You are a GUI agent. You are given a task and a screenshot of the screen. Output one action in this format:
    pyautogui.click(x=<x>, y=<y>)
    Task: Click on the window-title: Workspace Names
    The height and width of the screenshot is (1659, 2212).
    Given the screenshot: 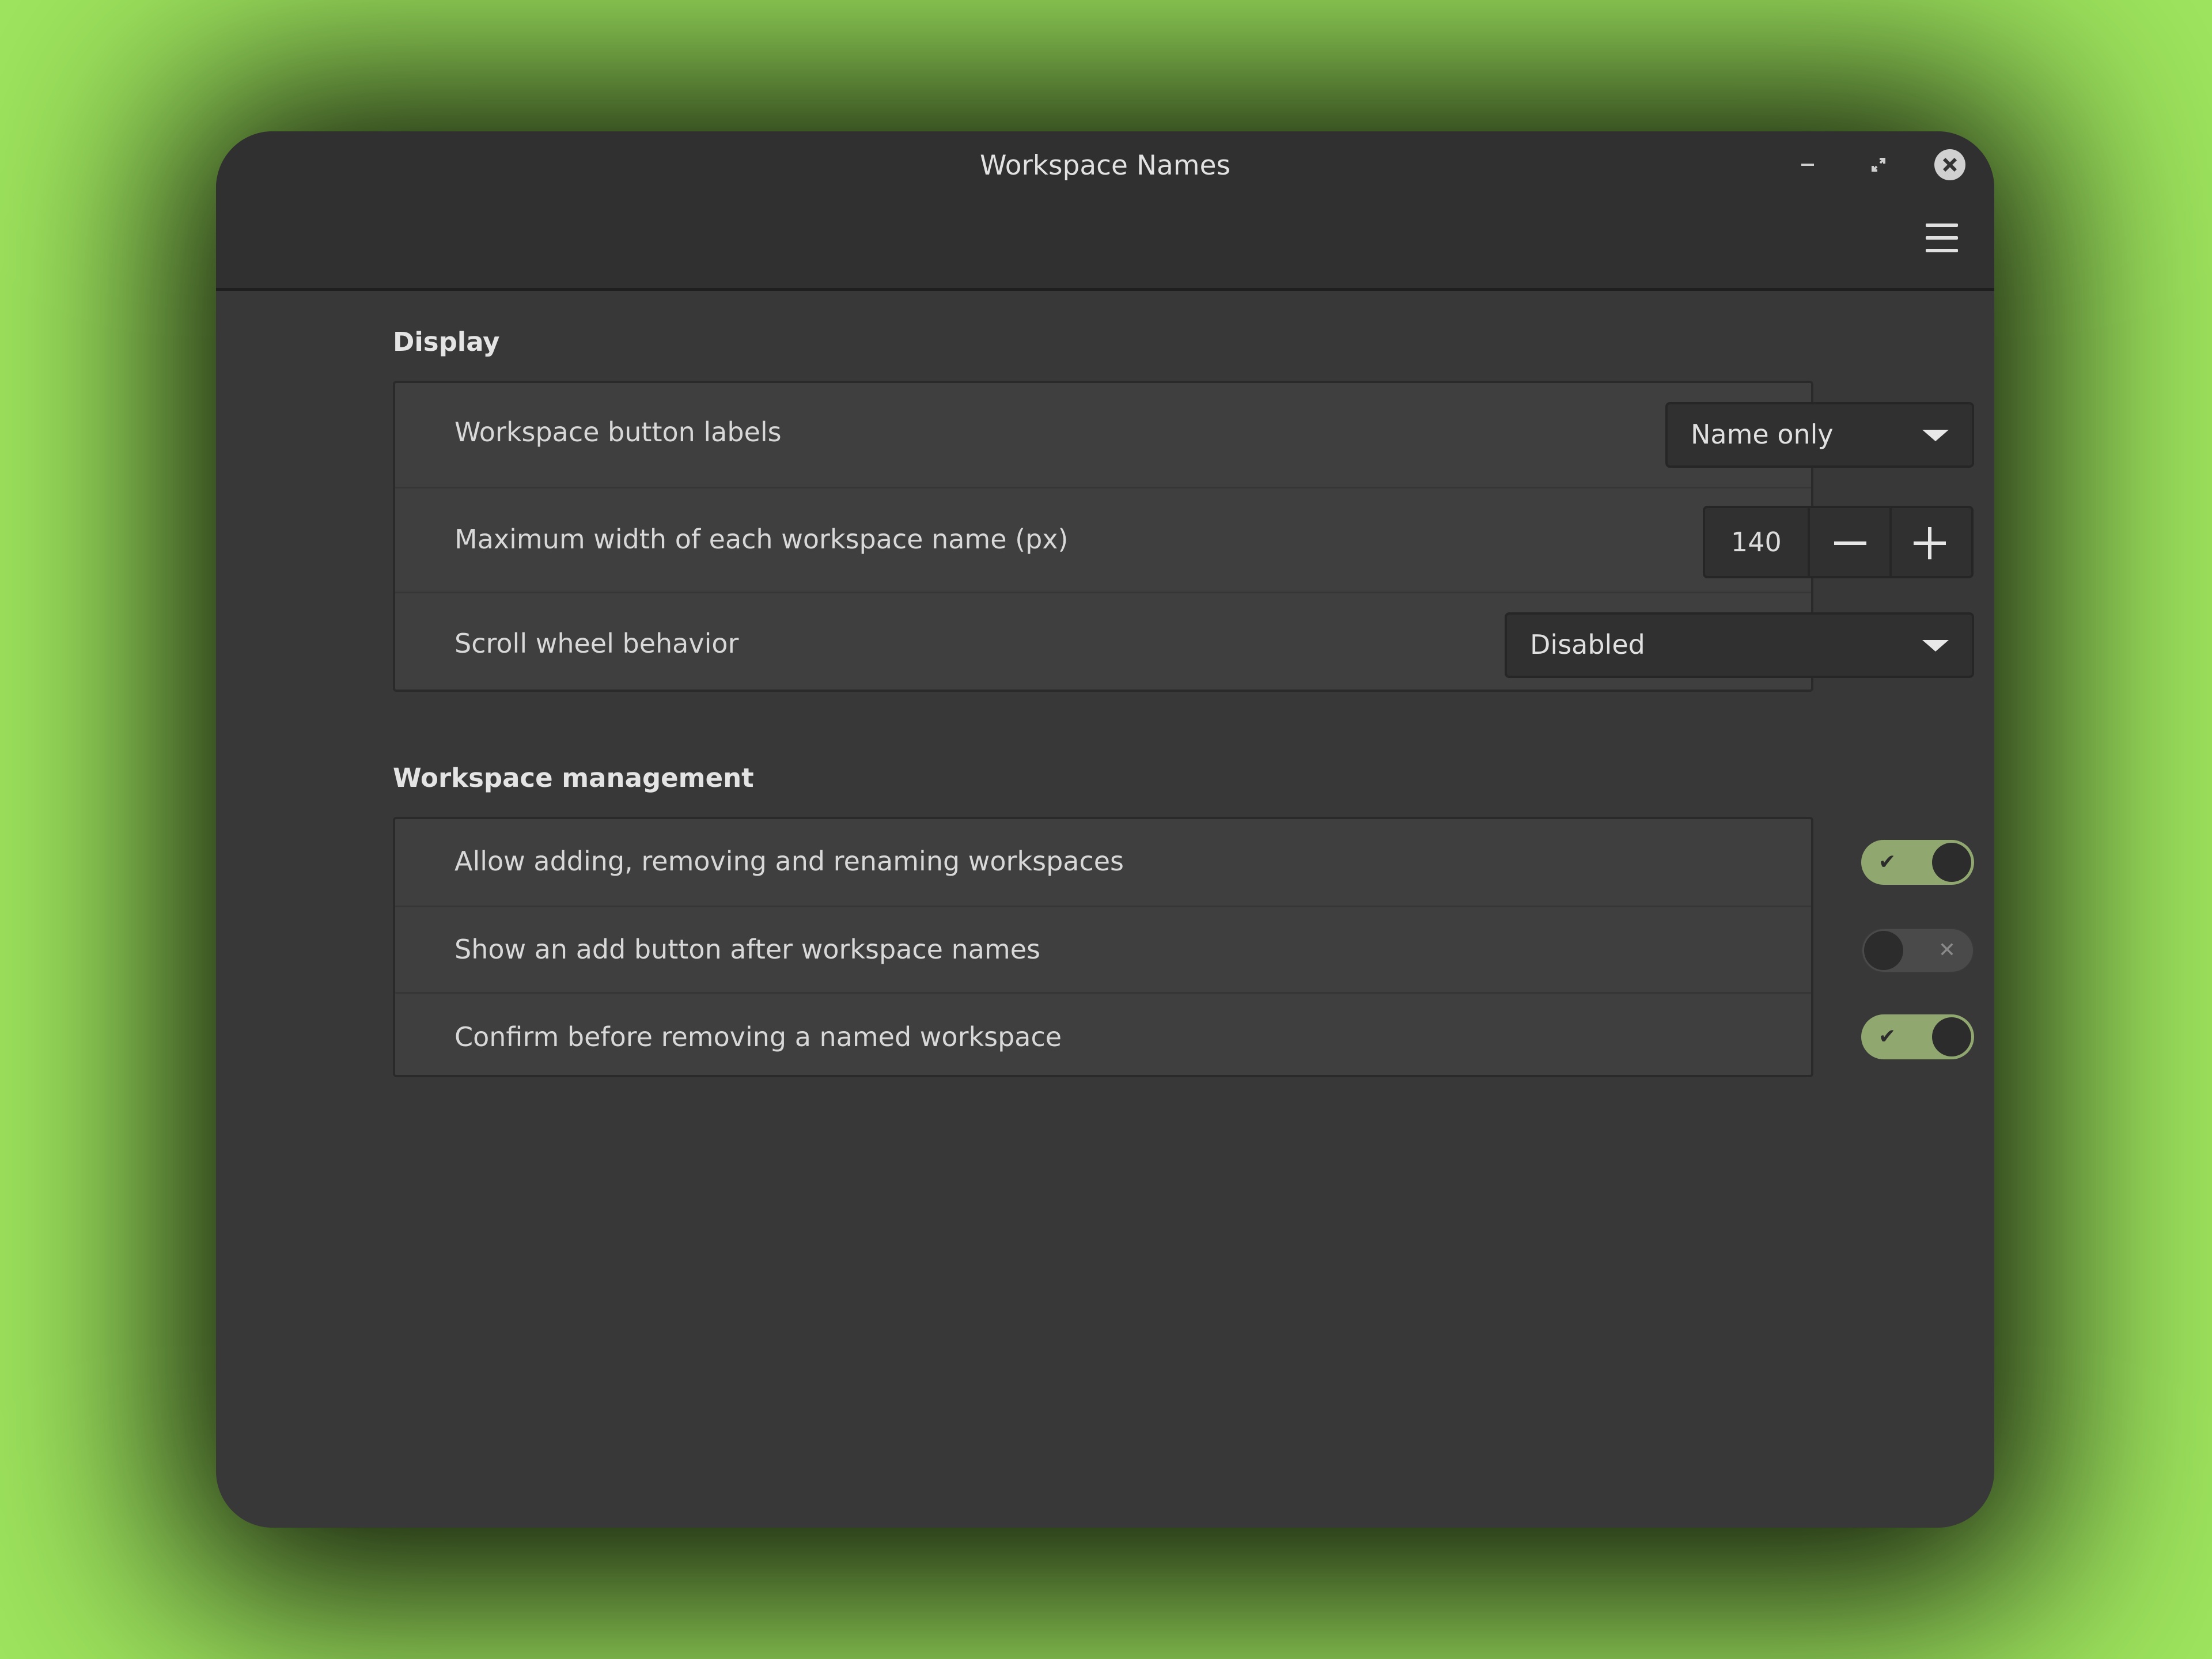 What is the action you would take?
    pyautogui.click(x=1105, y=165)
    